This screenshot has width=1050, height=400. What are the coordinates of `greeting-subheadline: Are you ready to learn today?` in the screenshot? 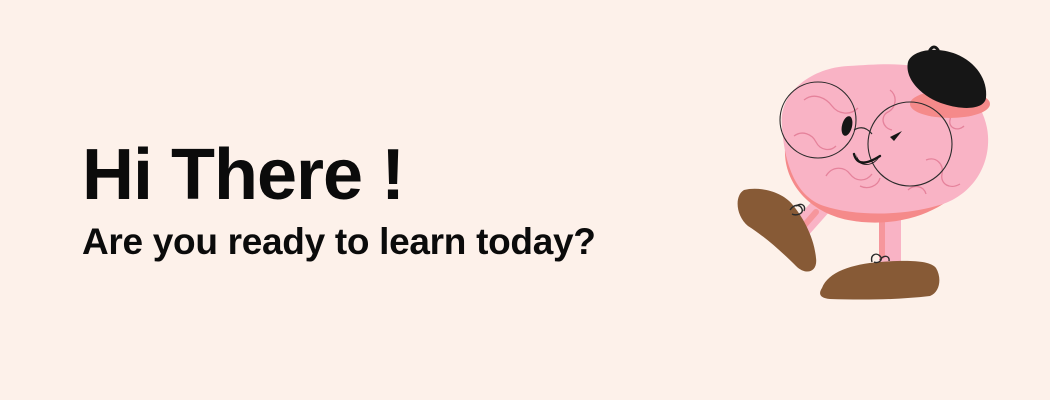 It's located at (339, 241).